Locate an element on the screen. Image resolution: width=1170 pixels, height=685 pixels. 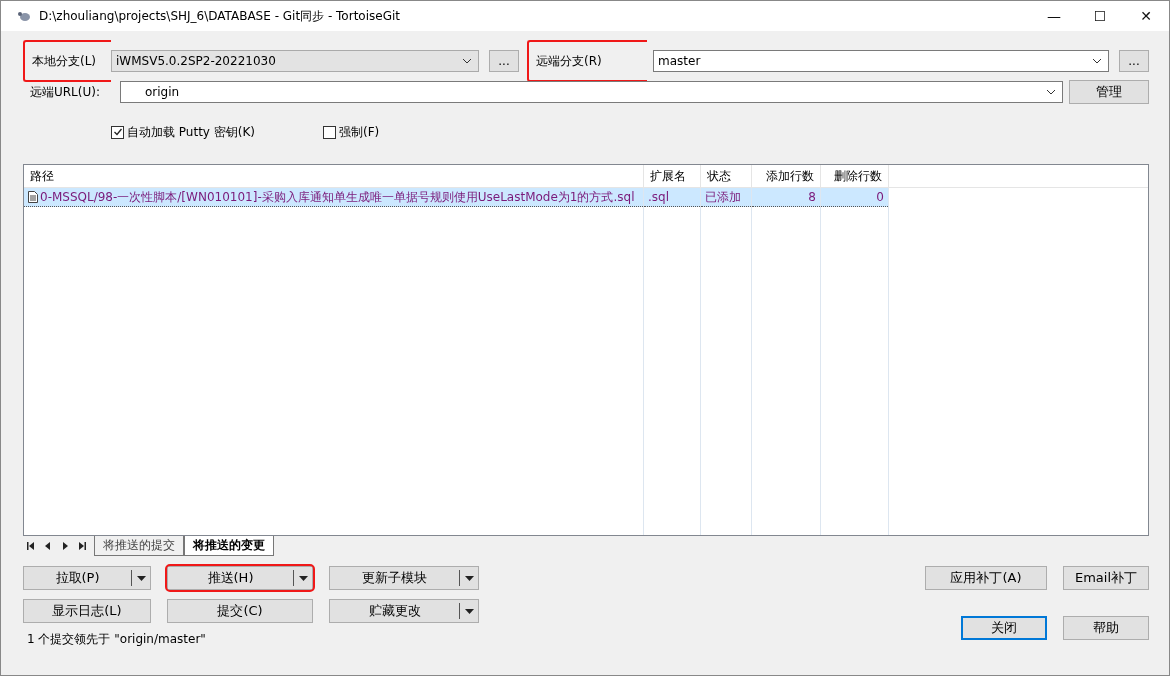
checkbox-label: 自动加载 Putty 密钥(K) is located at coordinates (191, 132).